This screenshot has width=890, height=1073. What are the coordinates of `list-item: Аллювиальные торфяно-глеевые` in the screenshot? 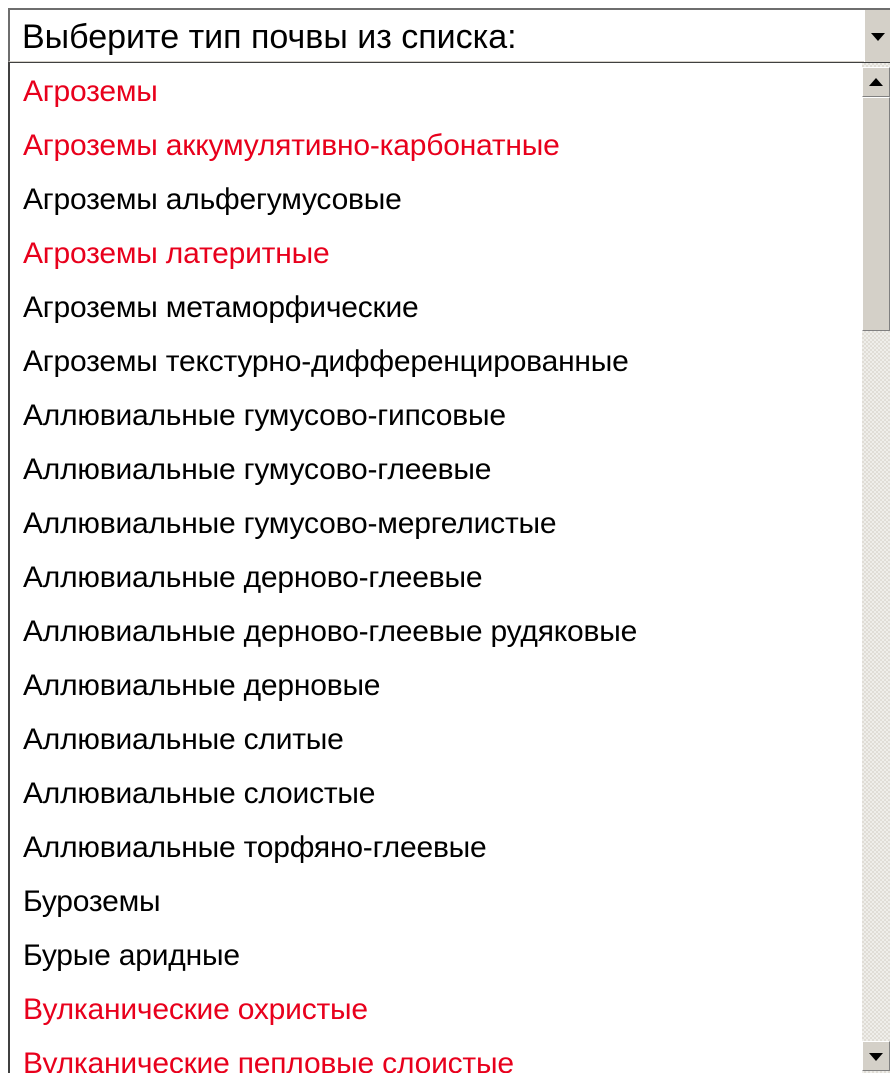 It's located at (255, 848).